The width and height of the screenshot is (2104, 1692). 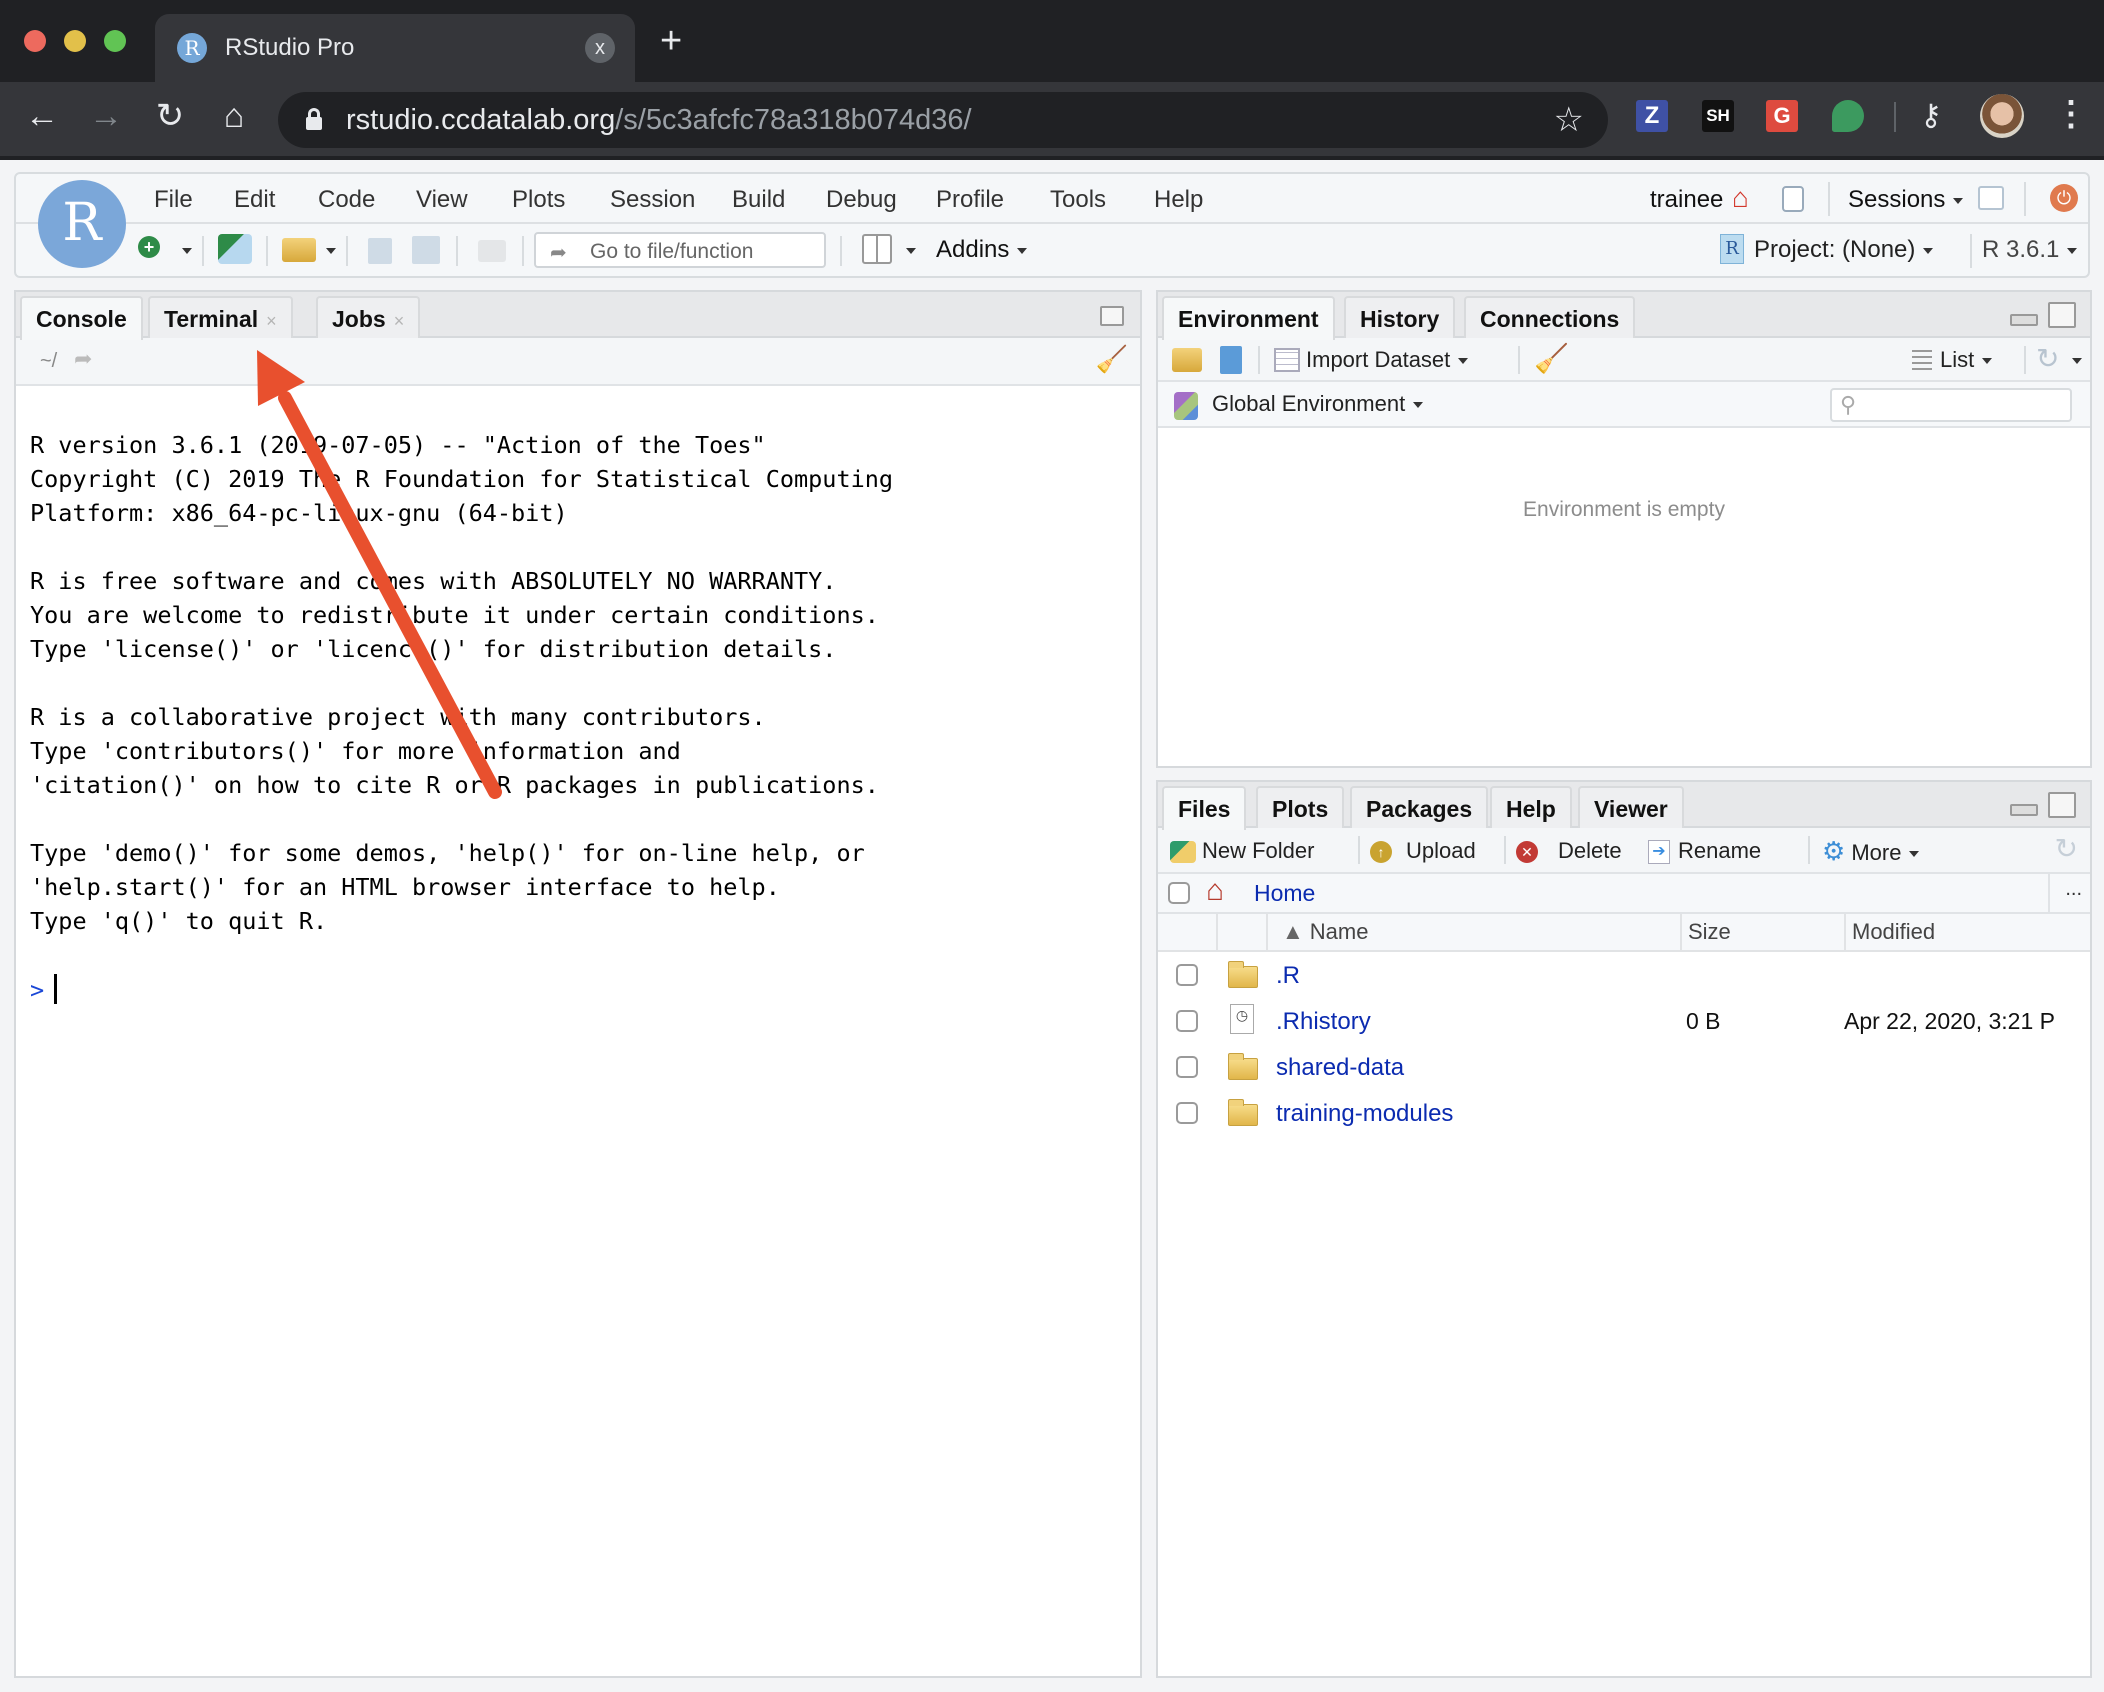 What do you see at coordinates (2002, 116) in the screenshot?
I see `profile-avatar` at bounding box center [2002, 116].